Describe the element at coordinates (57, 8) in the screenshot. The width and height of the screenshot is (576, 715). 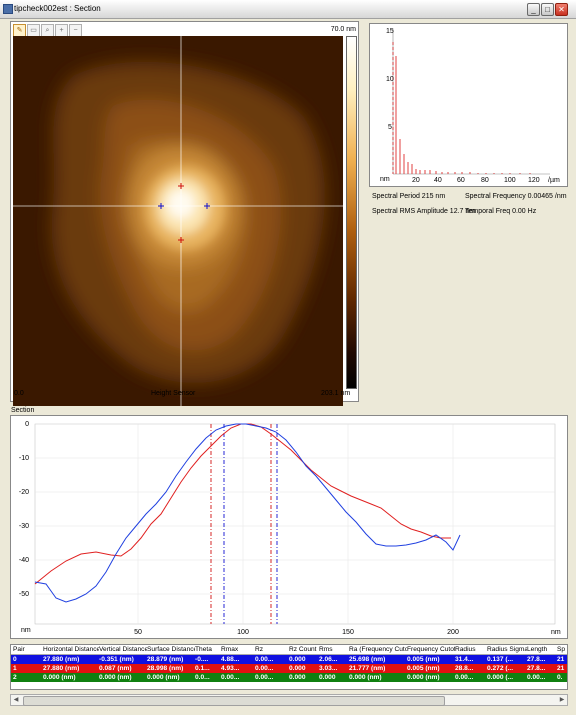
I see `window-title: tipcheck002est : Section` at that location.